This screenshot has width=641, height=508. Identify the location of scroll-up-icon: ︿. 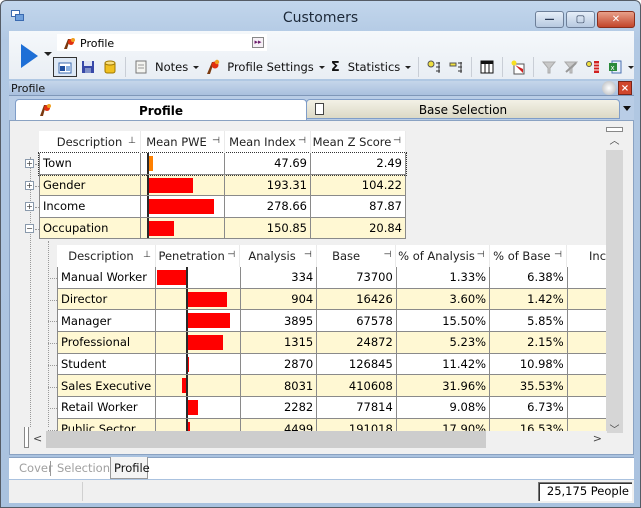
(614, 141).